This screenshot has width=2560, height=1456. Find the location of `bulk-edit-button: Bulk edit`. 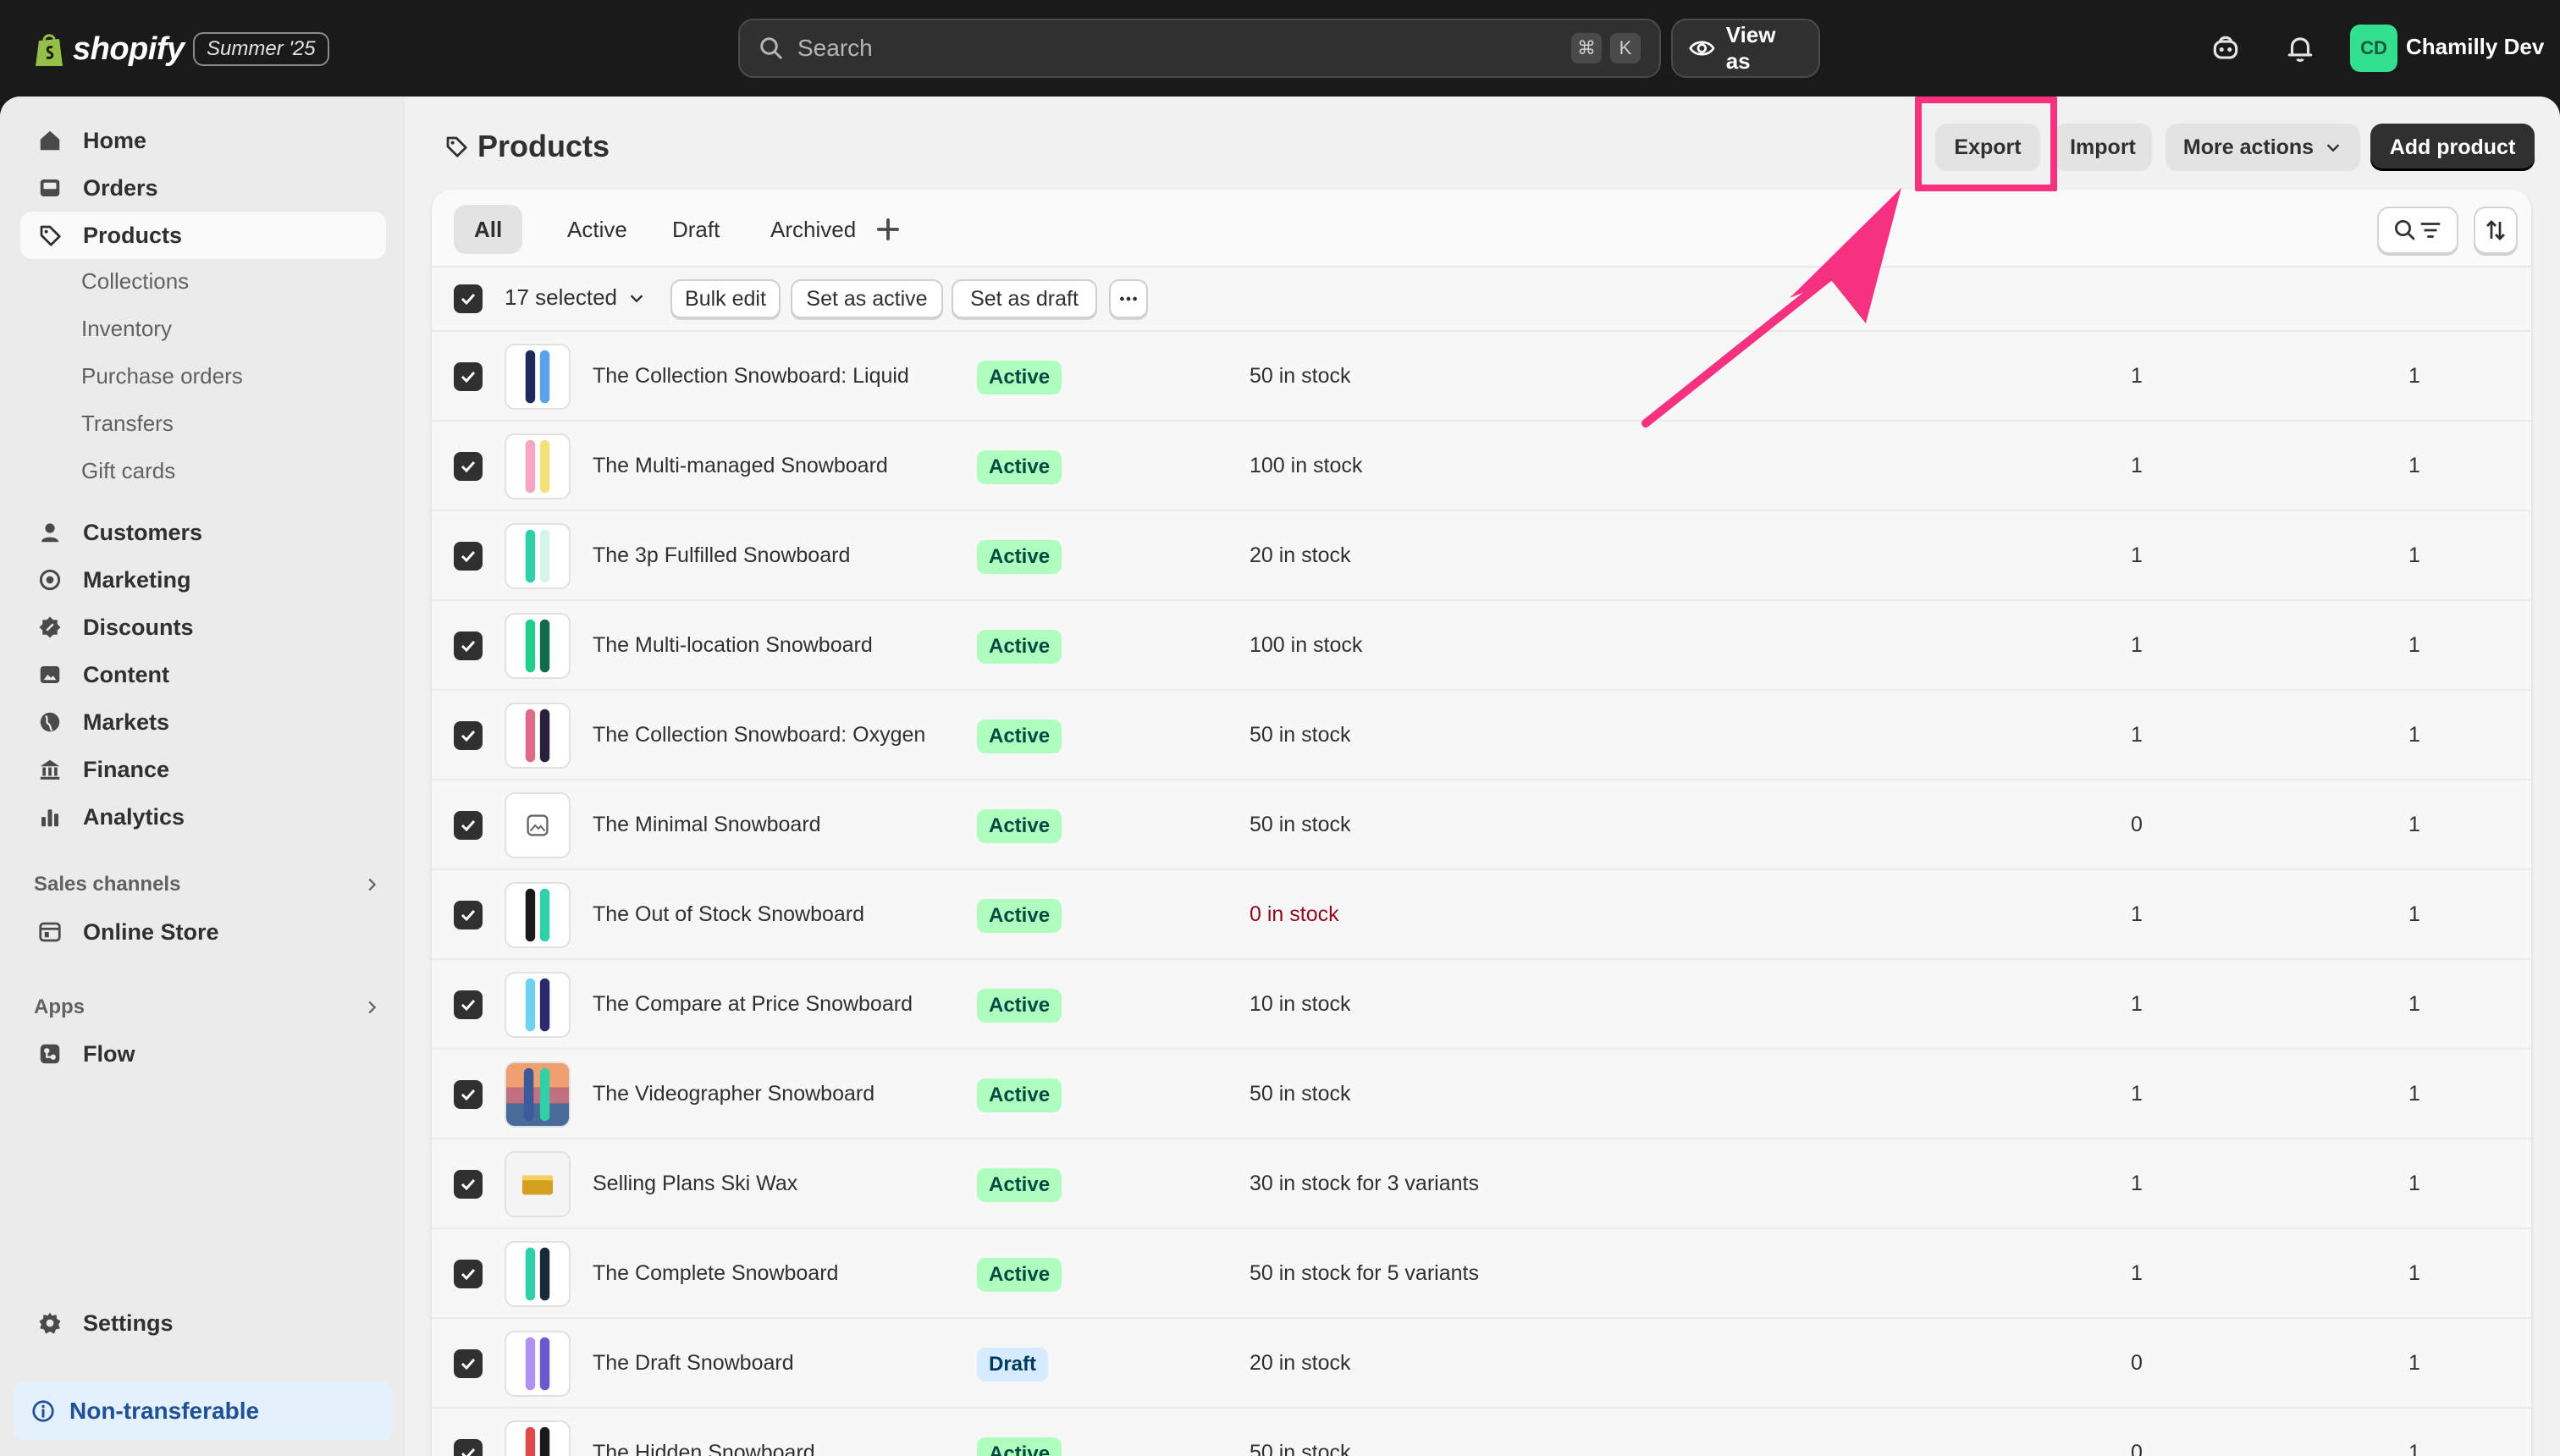

bulk-edit-button: Bulk edit is located at coordinates (725, 298).